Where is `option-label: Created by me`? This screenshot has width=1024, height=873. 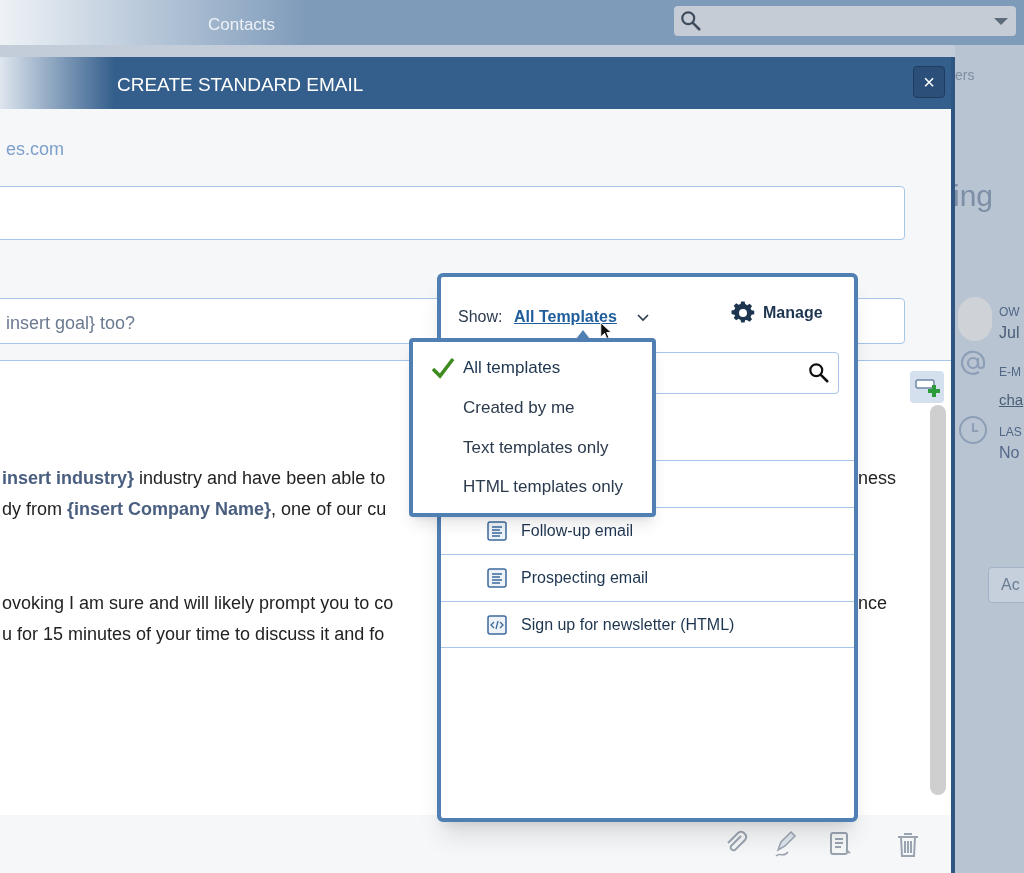 option-label: Created by me is located at coordinates (519, 407).